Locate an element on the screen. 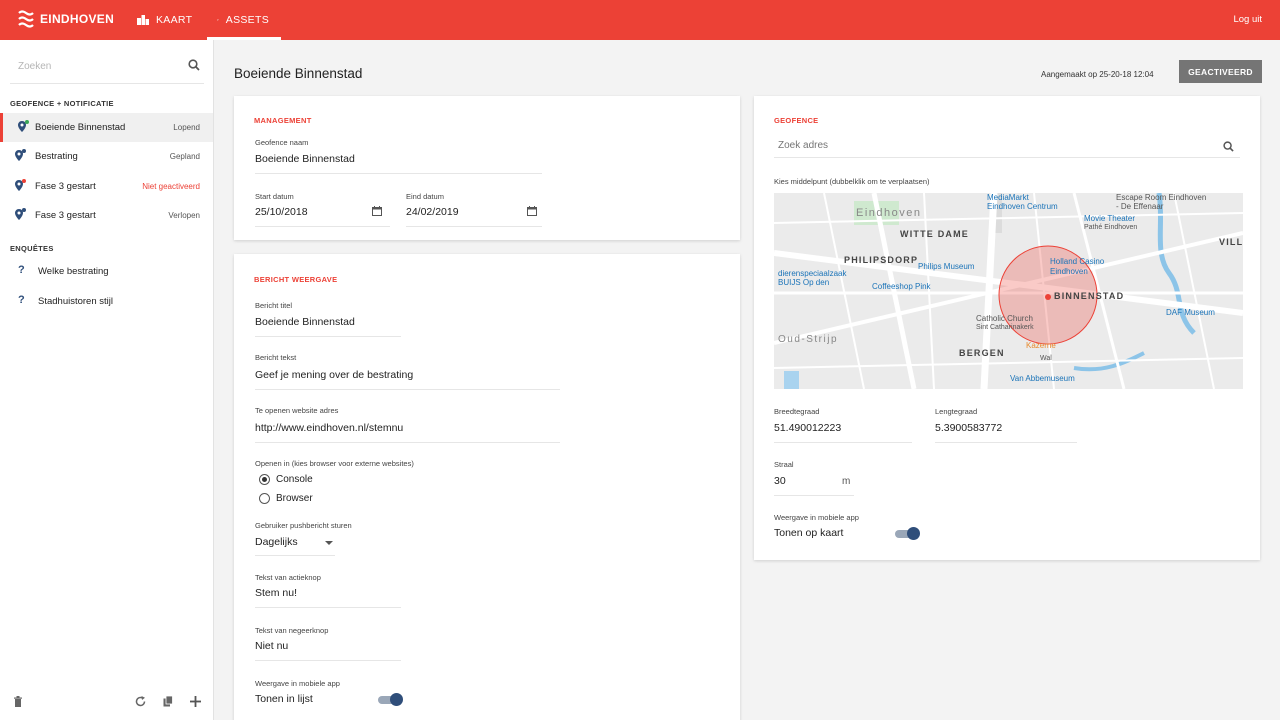 The image size is (1280, 720). radio-label: Console is located at coordinates (294, 479).